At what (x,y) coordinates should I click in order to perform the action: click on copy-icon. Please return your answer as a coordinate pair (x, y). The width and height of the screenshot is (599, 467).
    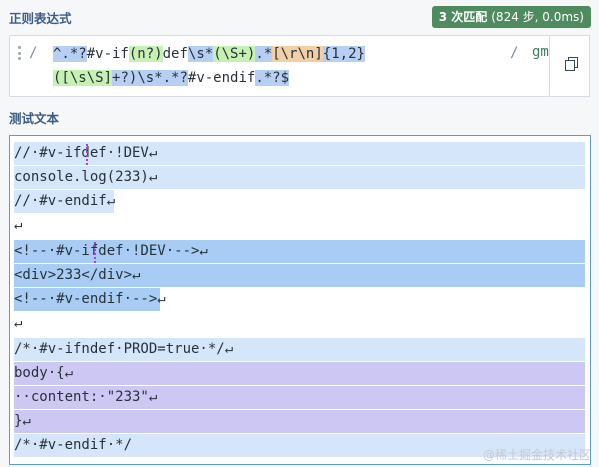
    Looking at the image, I should click on (570, 65).